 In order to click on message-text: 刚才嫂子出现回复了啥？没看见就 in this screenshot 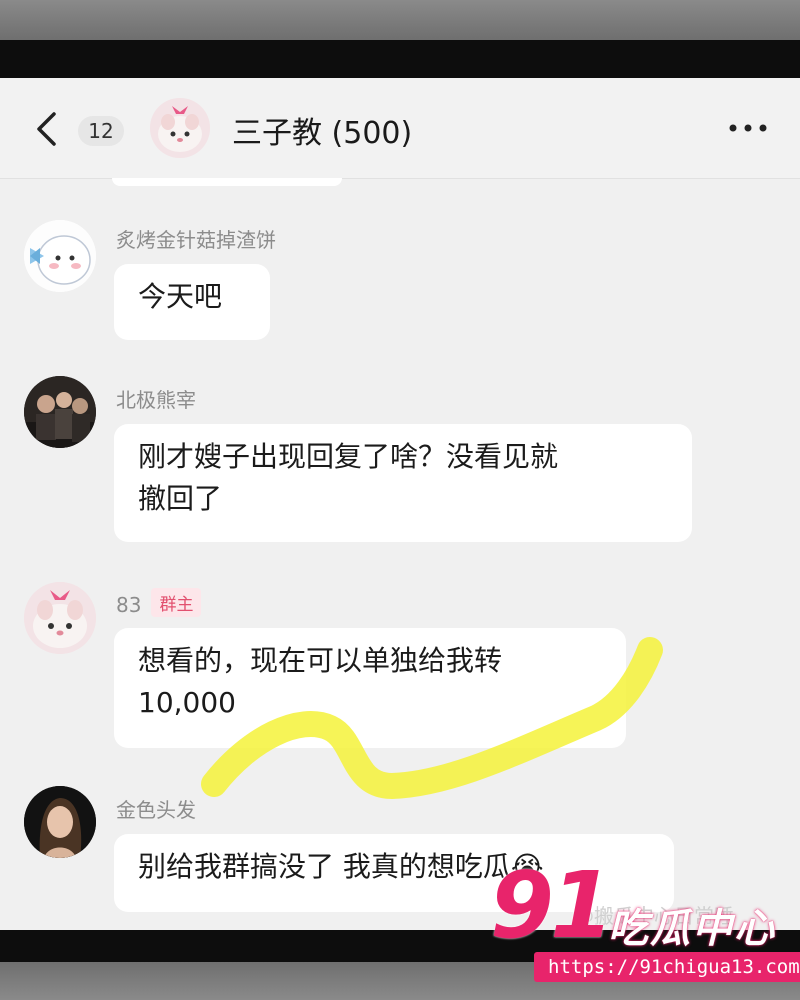, I will do `click(348, 456)`.